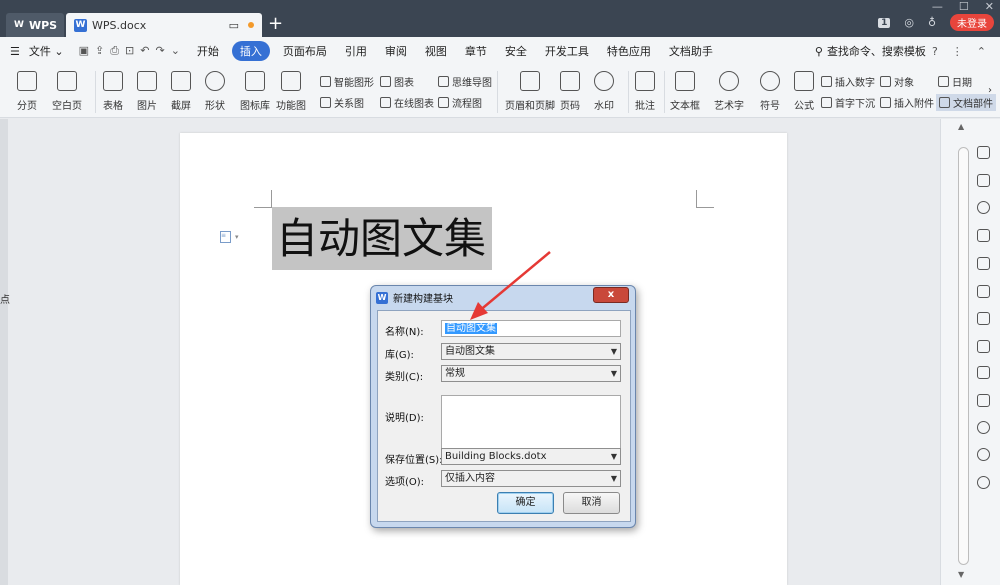 This screenshot has height=585, width=1000. What do you see at coordinates (983, 454) in the screenshot?
I see `history-icon` at bounding box center [983, 454].